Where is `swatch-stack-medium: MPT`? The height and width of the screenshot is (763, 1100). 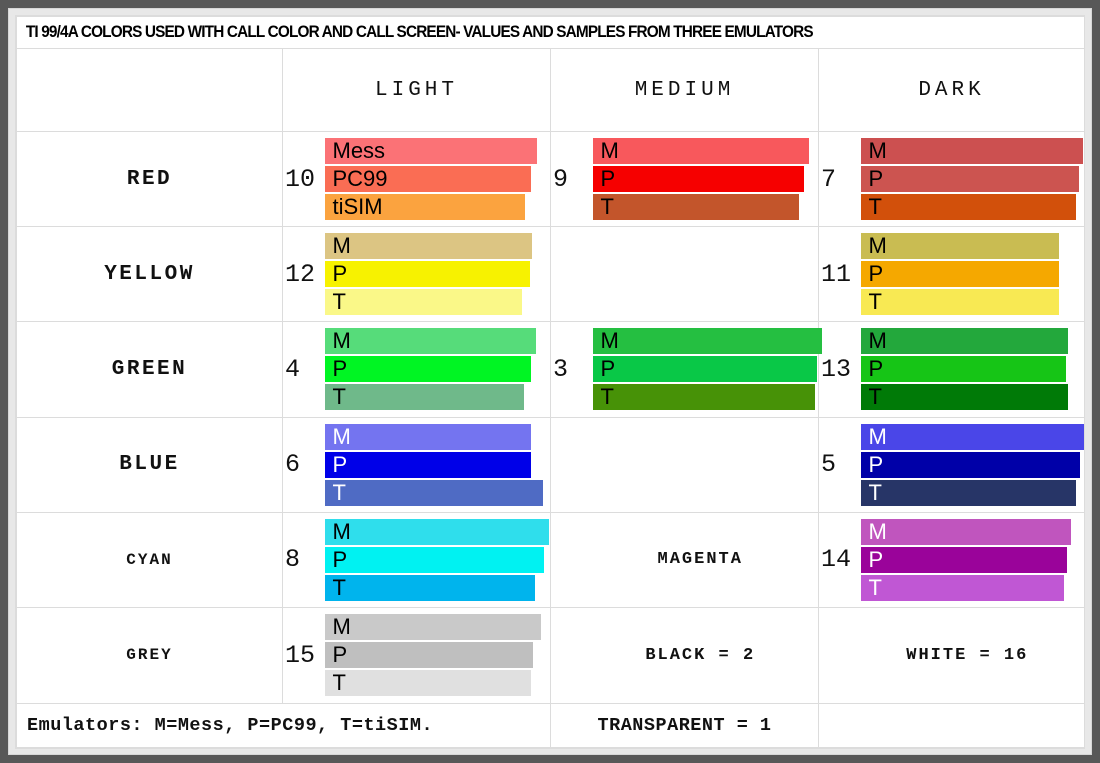 swatch-stack-medium: MPT is located at coordinates (707, 369).